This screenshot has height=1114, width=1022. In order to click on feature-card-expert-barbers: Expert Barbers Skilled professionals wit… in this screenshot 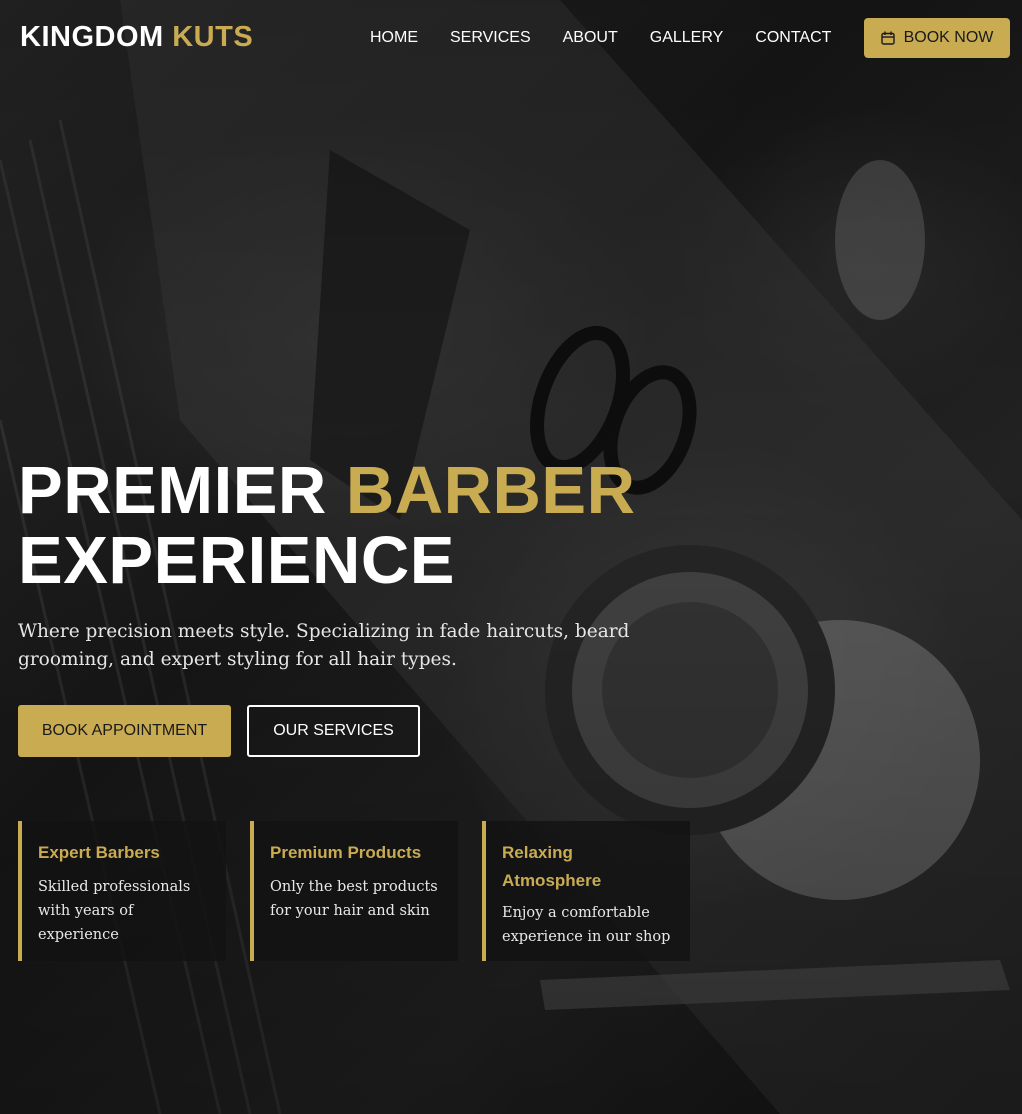, I will do `click(122, 891)`.